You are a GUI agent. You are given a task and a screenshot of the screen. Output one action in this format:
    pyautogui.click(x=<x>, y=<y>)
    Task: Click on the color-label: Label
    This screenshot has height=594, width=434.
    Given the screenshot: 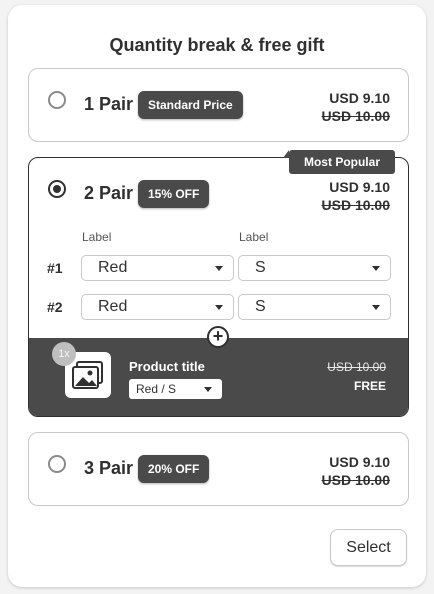 What is the action you would take?
    pyautogui.click(x=97, y=237)
    